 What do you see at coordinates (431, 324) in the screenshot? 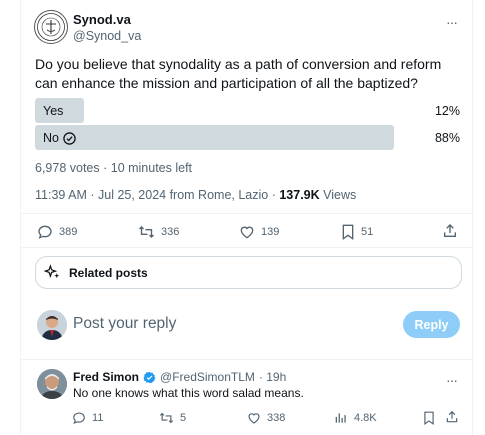
I see `reply-button: Reply` at bounding box center [431, 324].